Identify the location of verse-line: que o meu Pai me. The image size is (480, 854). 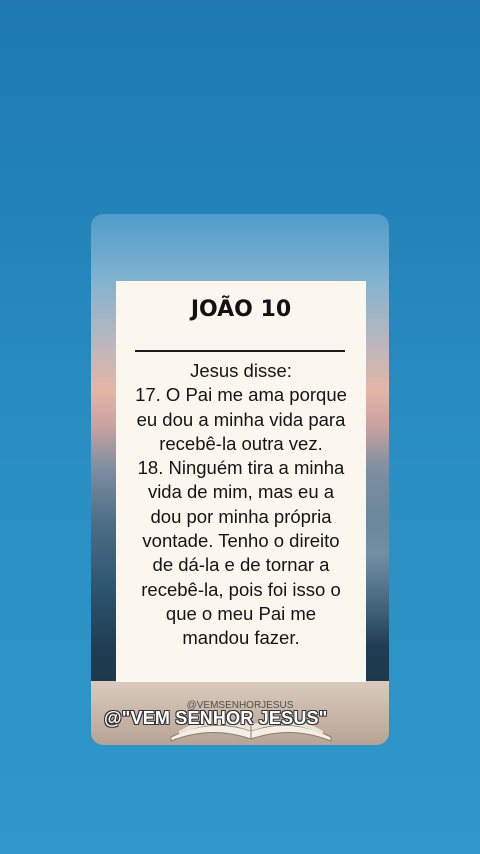
(241, 613).